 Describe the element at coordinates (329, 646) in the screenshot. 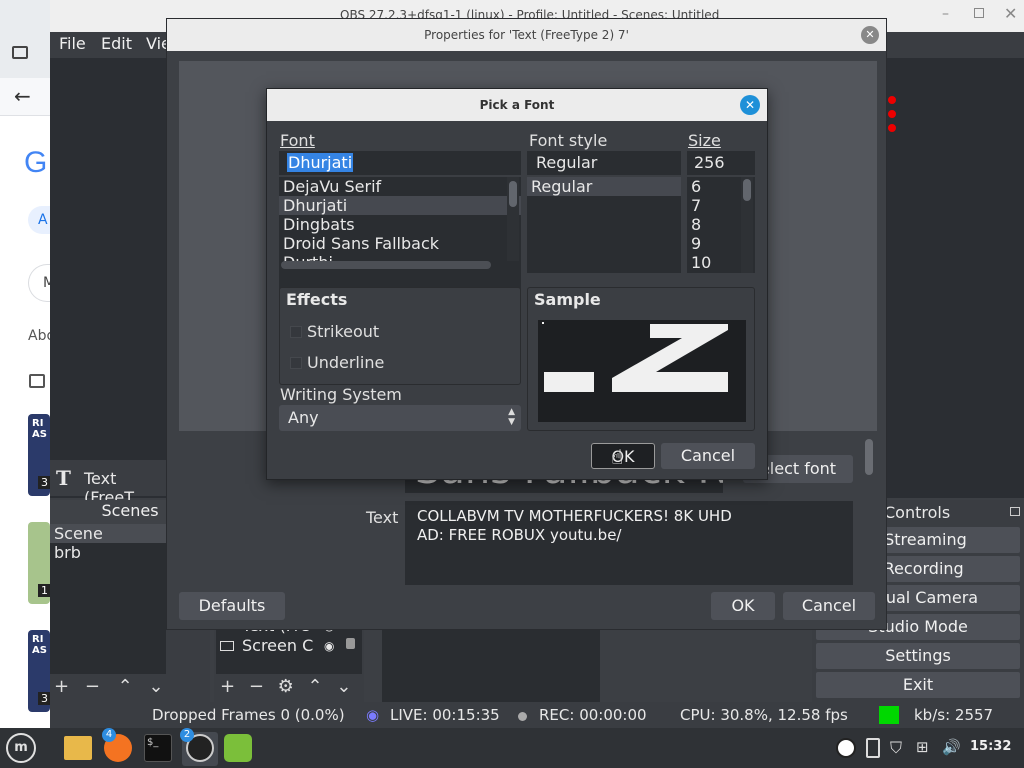

I see `visibility-icon: ◉` at that location.